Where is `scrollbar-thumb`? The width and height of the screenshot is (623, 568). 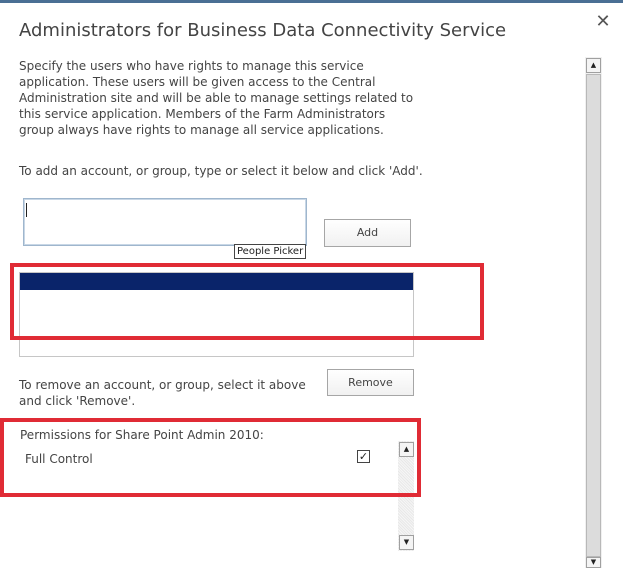 scrollbar-thumb is located at coordinates (593, 315).